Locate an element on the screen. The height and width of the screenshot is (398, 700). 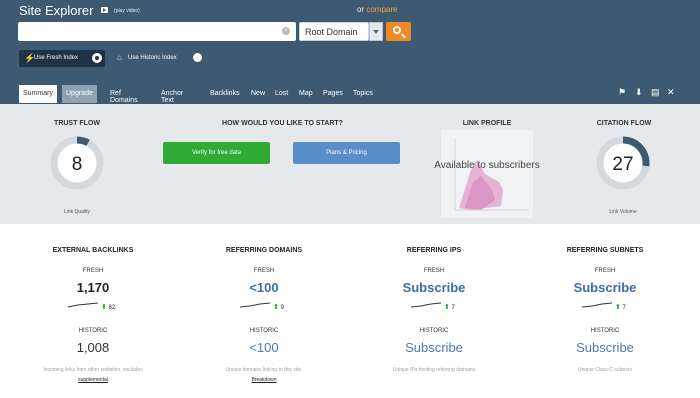
historic-value: 1,008 is located at coordinates (93, 347).